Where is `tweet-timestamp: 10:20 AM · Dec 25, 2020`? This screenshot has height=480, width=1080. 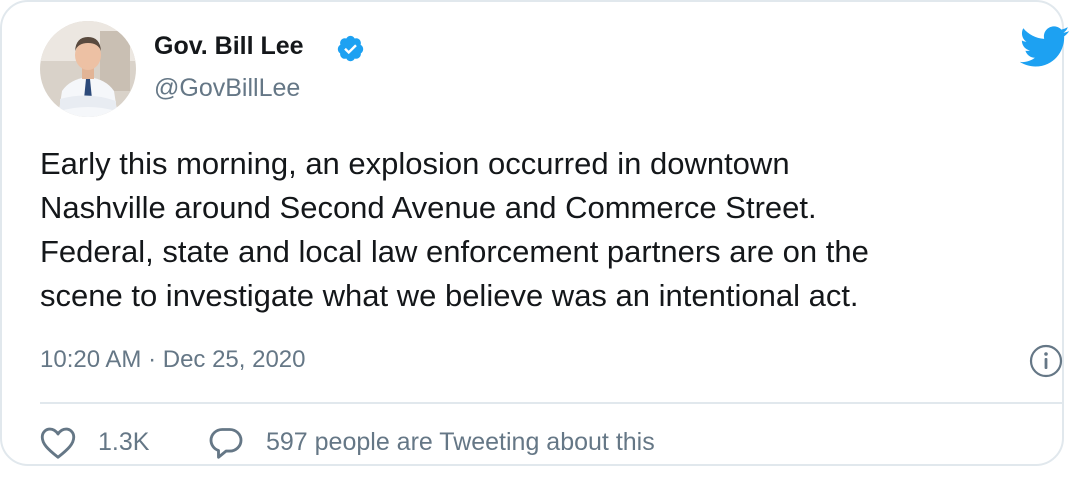 tweet-timestamp: 10:20 AM · Dec 25, 2020 is located at coordinates (173, 360).